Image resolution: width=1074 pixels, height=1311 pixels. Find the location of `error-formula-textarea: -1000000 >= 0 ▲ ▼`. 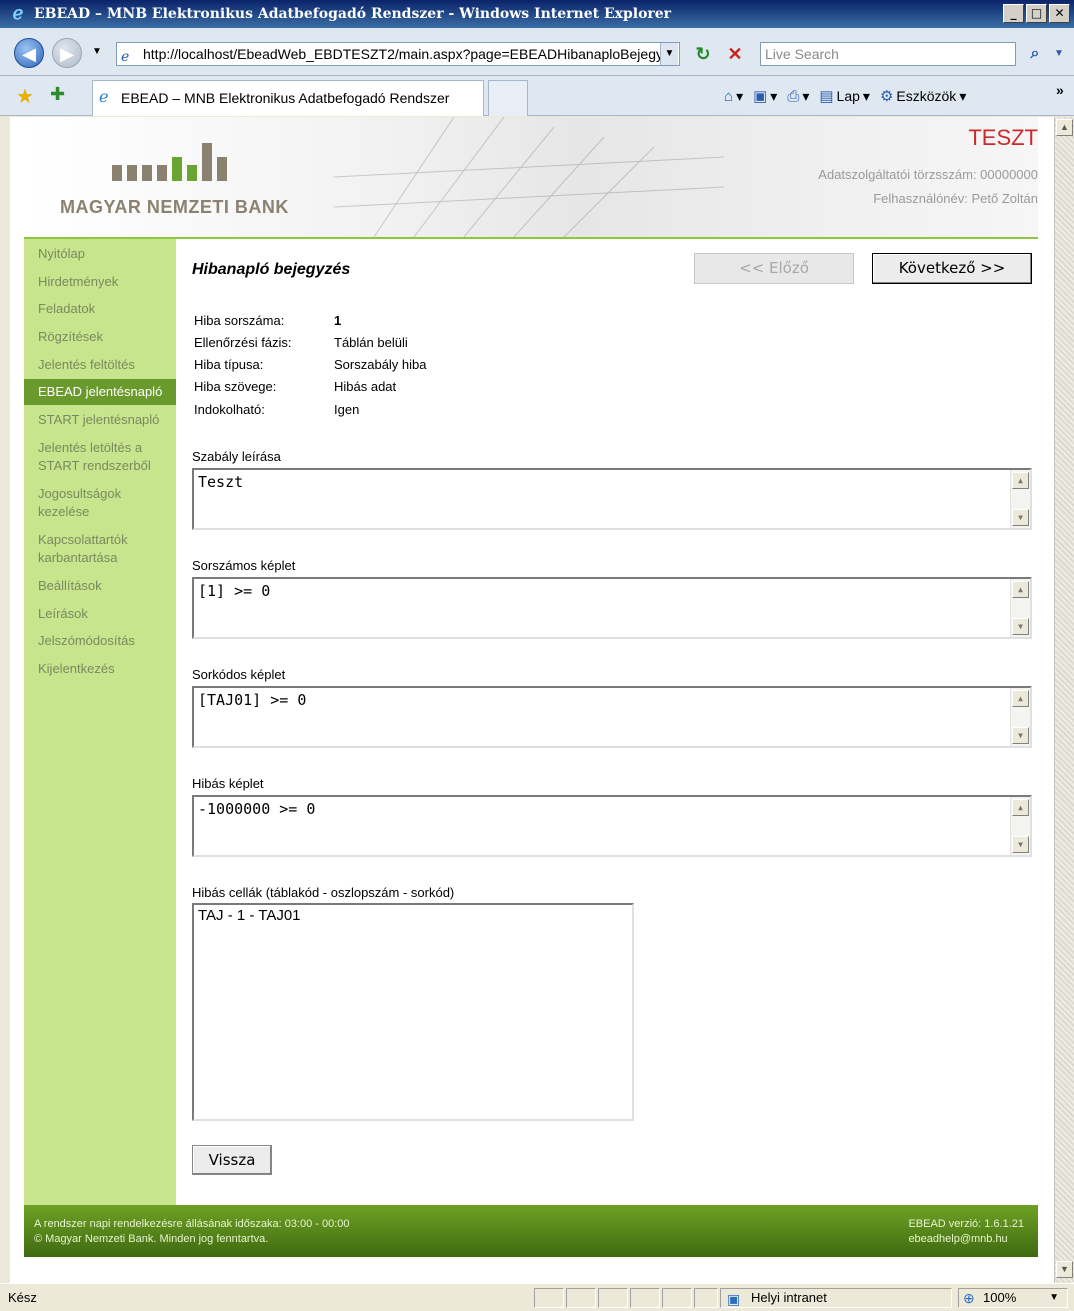

error-formula-textarea: -1000000 >= 0 ▲ ▼ is located at coordinates (612, 826).